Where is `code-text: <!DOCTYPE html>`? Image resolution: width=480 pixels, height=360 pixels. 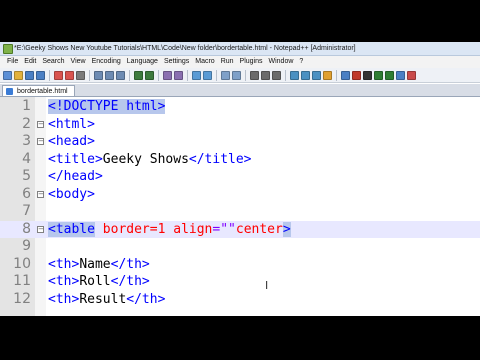
code-text: <!DOCTYPE html> is located at coordinates (107, 107).